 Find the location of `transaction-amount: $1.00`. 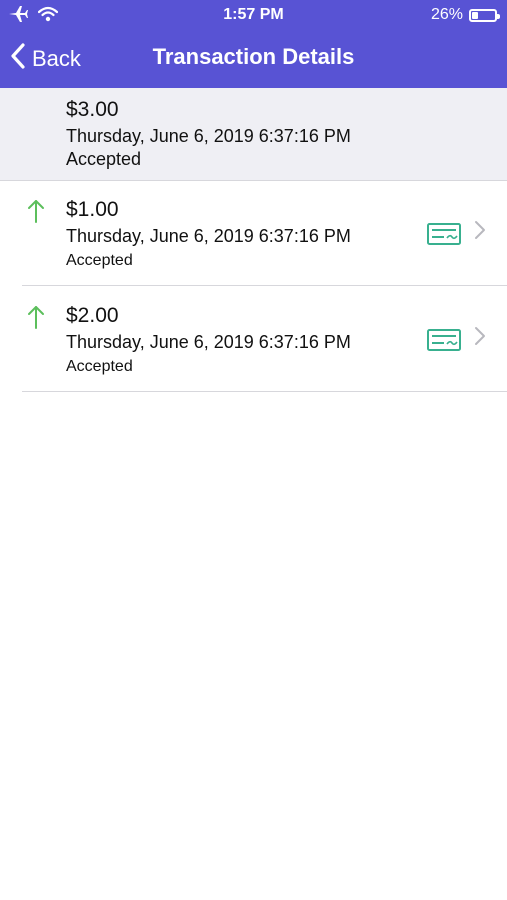

transaction-amount: $1.00 is located at coordinates (92, 209).